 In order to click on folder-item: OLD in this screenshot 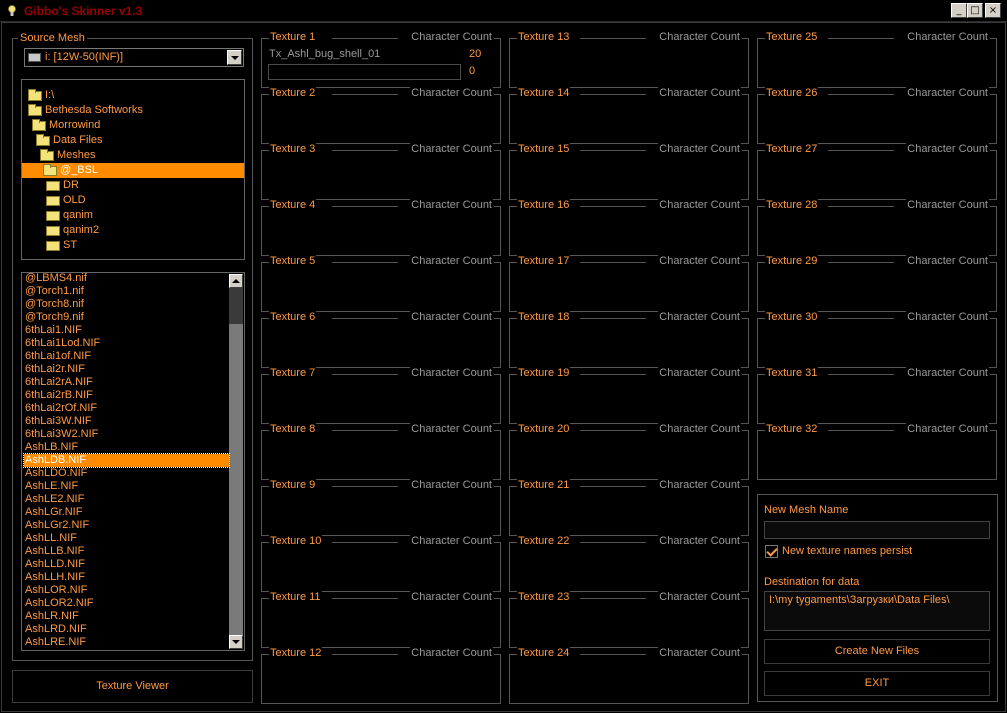, I will do `click(64, 200)`.